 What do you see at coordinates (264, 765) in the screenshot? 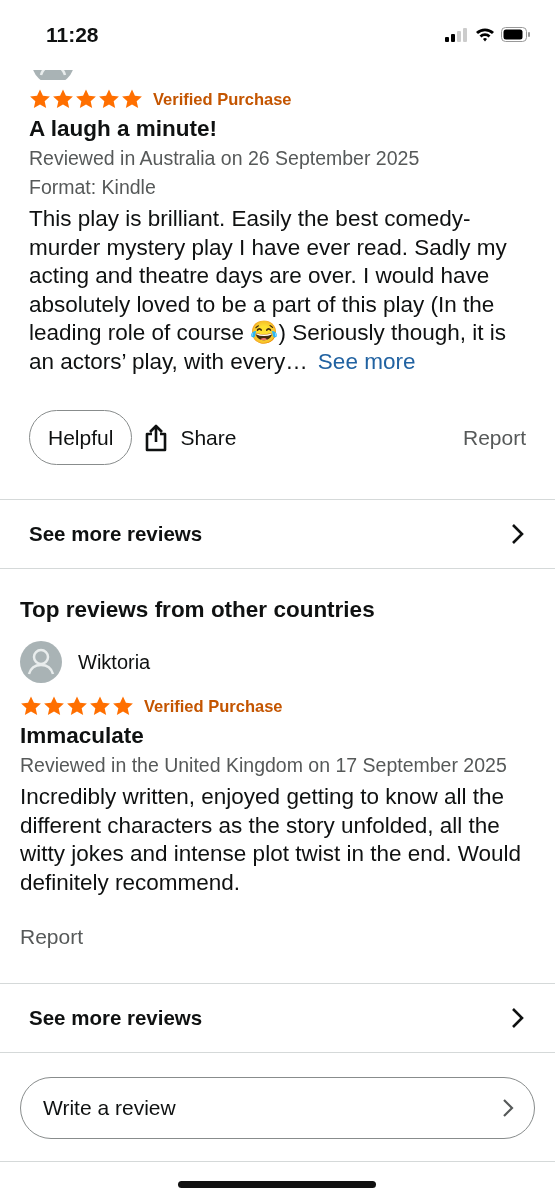
I see `review-meta: Reviewed in the United Kingdom on 17 September 2025` at bounding box center [264, 765].